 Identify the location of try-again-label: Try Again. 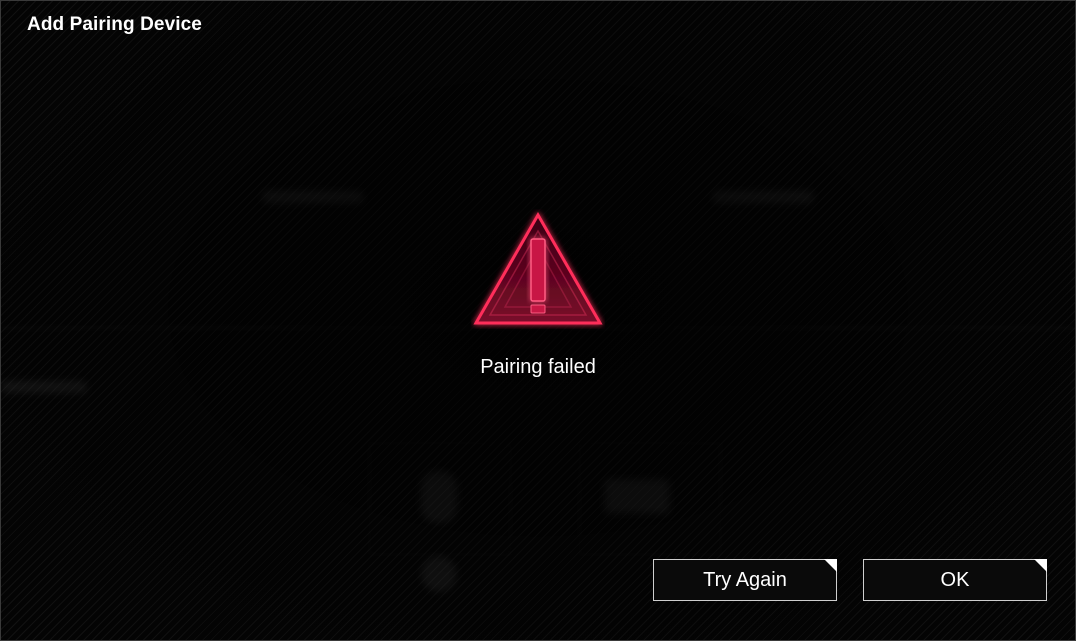
(745, 579).